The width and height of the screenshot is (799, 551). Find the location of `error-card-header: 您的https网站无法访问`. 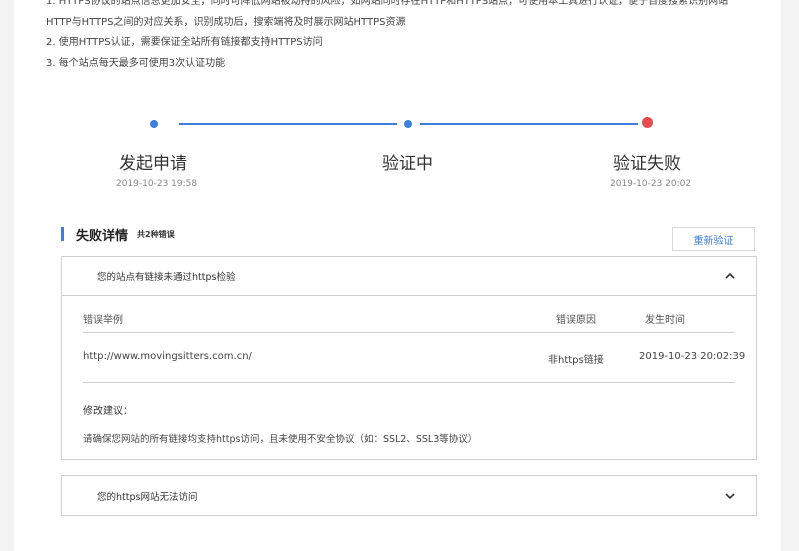

error-card-header: 您的https网站无法访问 is located at coordinates (409, 495).